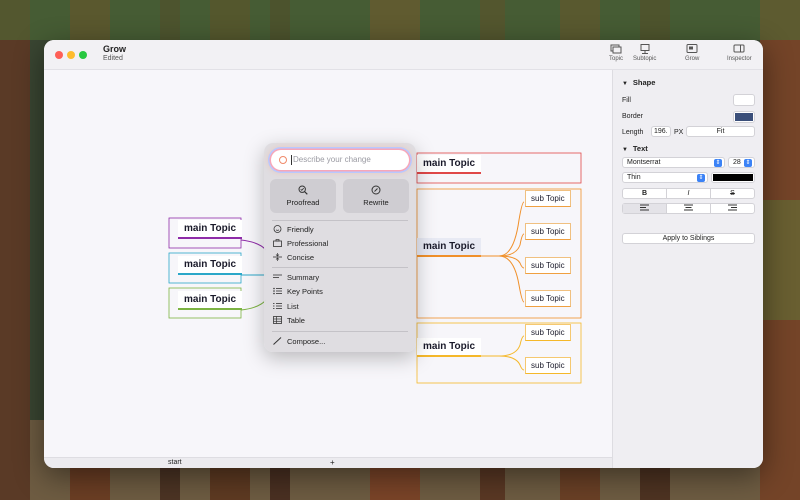 Image resolution: width=800 pixels, height=500 pixels. I want to click on key-points-label: Key Points, so click(305, 291).